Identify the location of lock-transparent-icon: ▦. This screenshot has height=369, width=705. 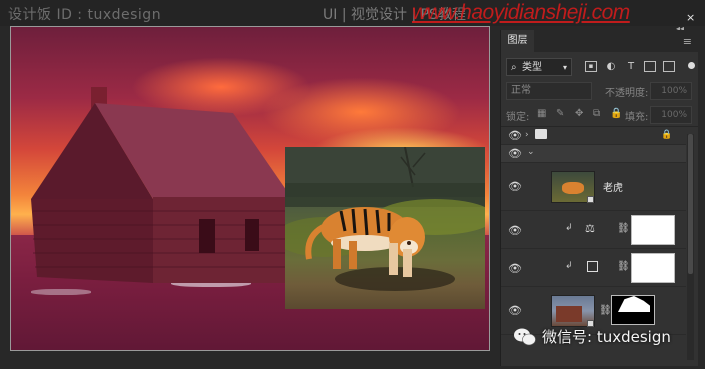
(541, 113).